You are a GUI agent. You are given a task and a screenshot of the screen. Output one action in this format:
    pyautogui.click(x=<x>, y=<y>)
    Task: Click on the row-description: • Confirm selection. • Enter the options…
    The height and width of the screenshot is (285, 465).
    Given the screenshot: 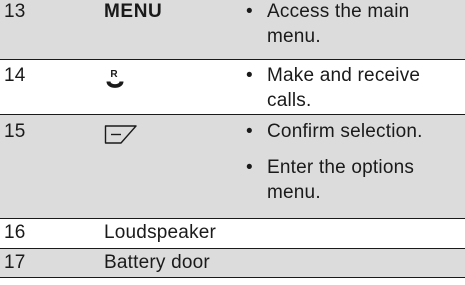 What is the action you would take?
    pyautogui.click(x=353, y=162)
    